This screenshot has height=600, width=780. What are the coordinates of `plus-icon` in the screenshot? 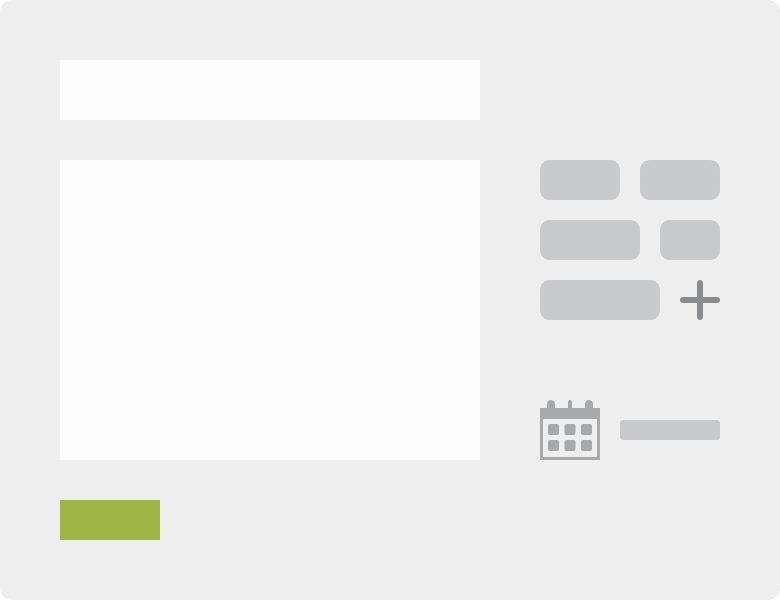 It's located at (700, 300).